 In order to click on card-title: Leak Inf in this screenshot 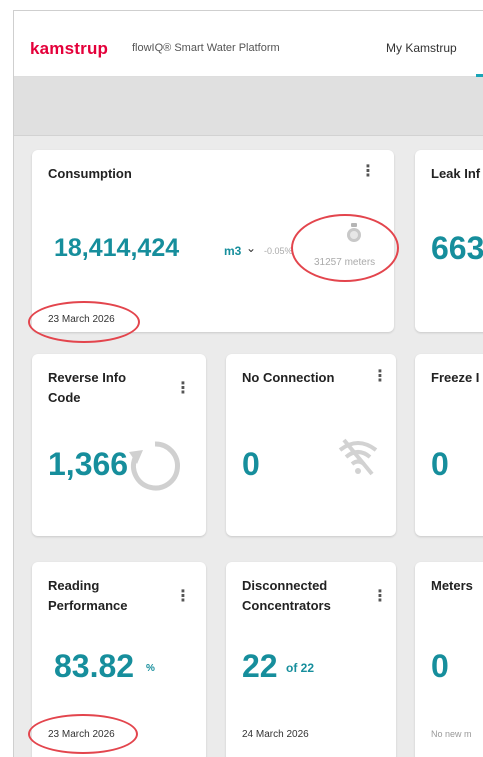, I will do `click(456, 173)`.